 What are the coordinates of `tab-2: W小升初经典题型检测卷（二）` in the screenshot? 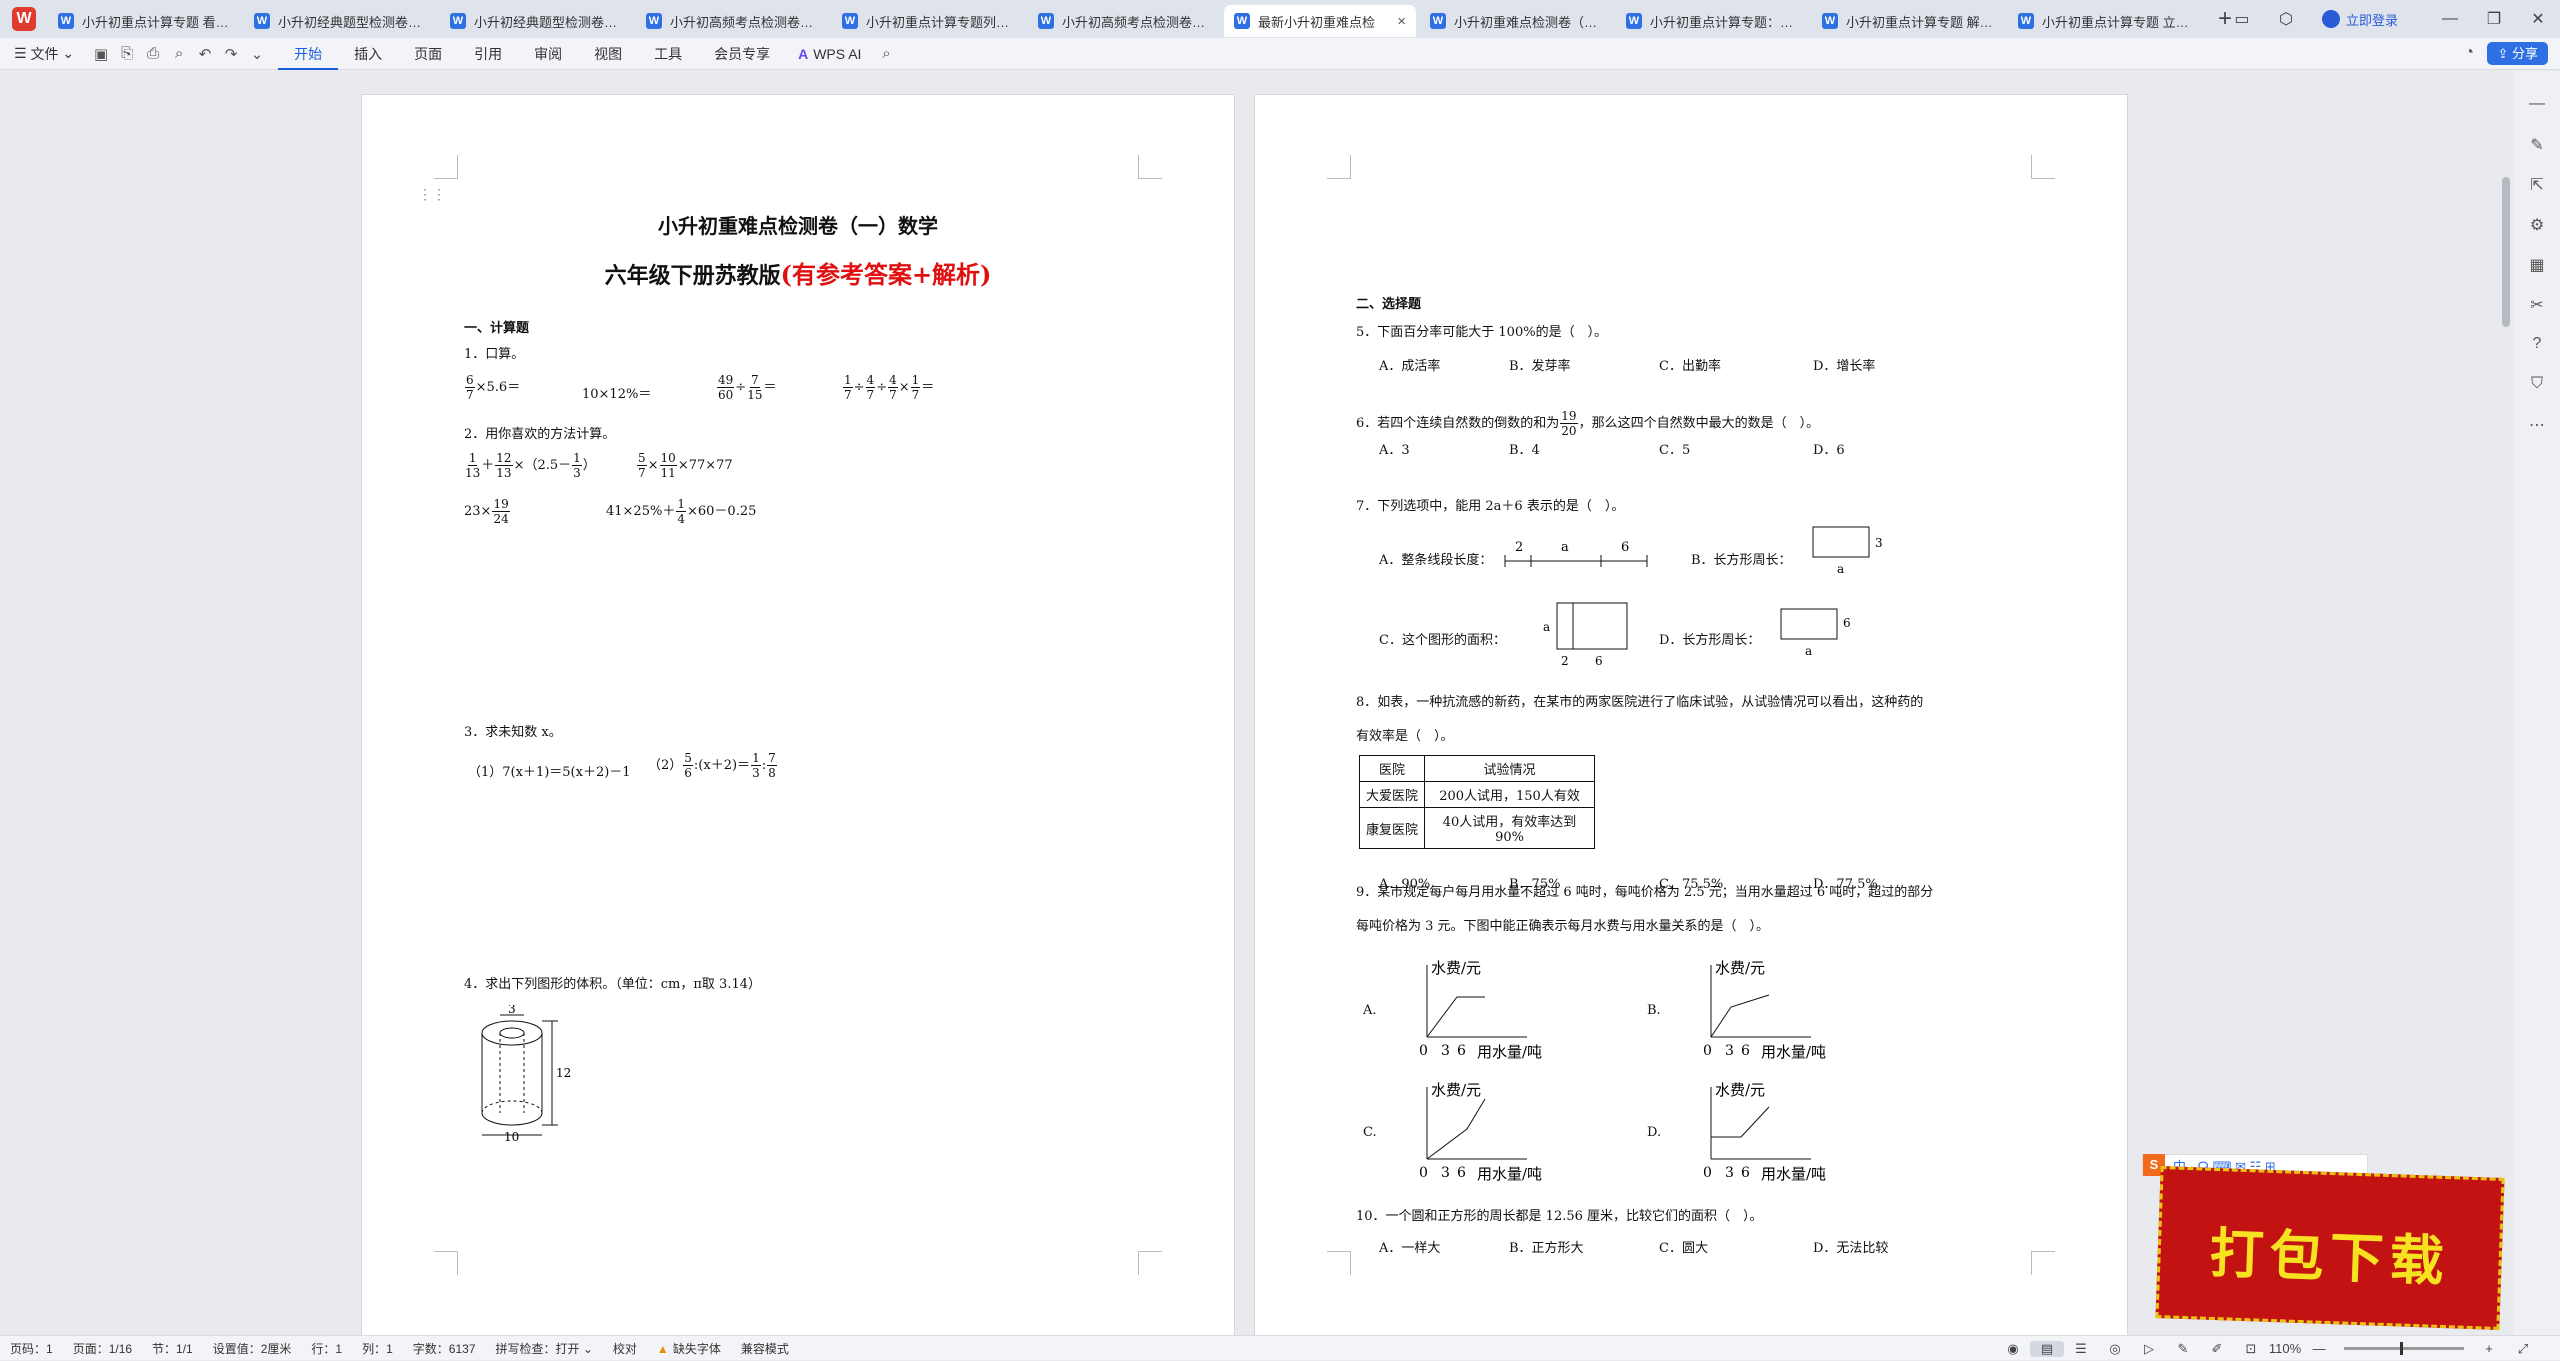 It's located at (536, 21).